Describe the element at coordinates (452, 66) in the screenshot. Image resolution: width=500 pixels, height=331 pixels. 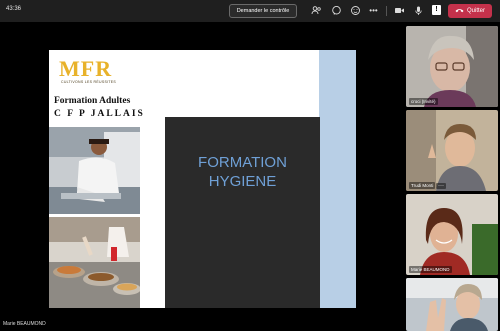
I see `participant-tile: croci (Invité)` at that location.